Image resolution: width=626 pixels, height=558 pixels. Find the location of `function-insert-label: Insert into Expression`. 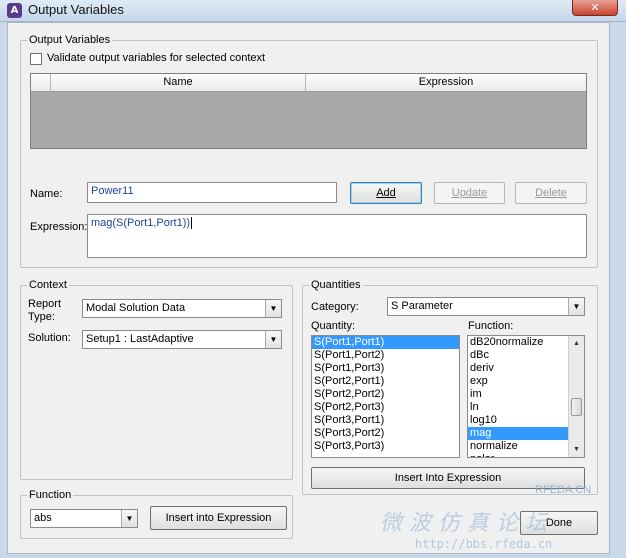

function-insert-label: Insert into Expression is located at coordinates (218, 518).